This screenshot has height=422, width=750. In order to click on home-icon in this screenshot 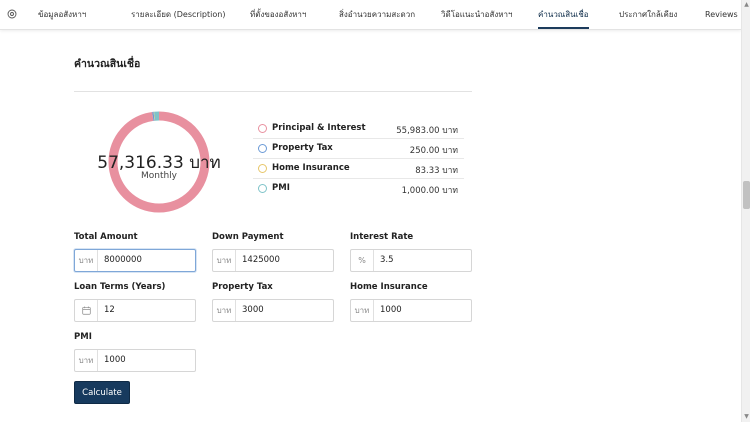, I will do `click(12, 14)`.